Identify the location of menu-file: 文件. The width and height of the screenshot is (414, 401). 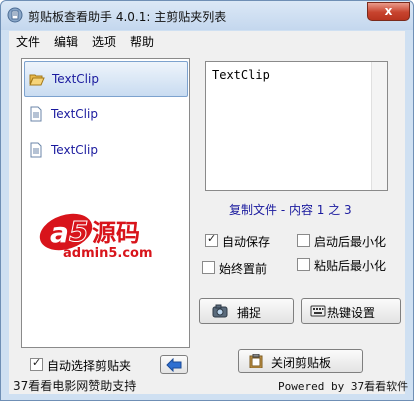
(28, 41).